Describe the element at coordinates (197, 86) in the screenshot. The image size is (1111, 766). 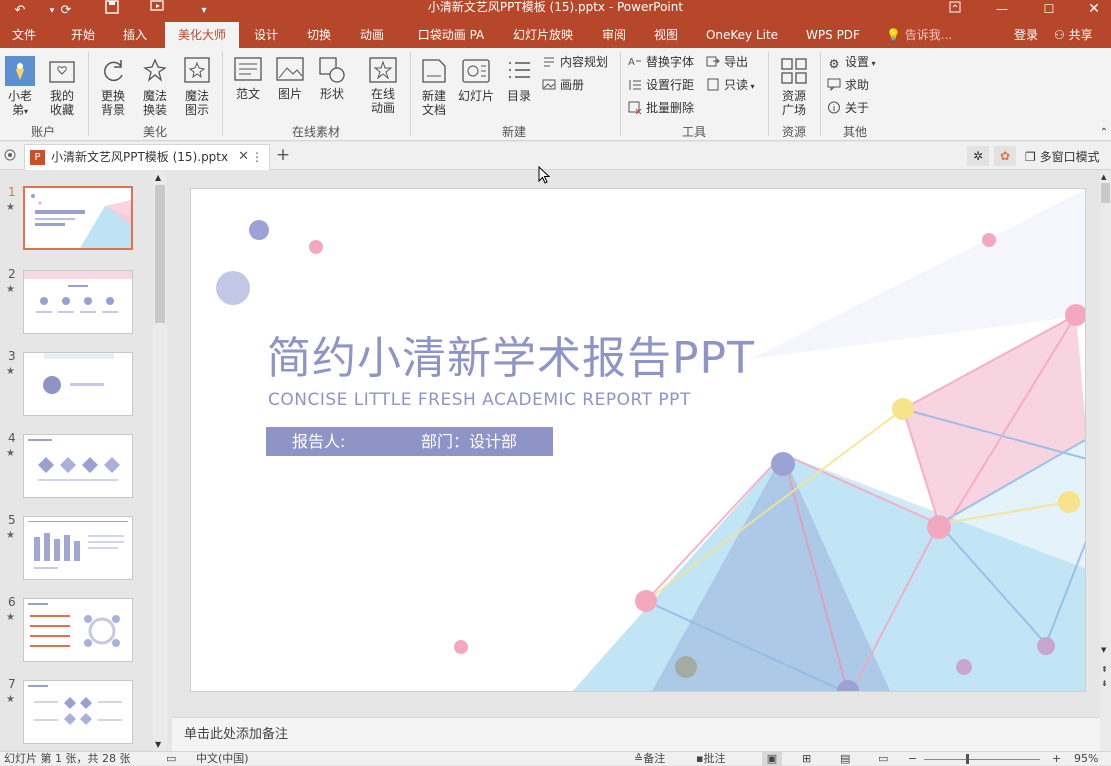
I see `magic-diagram-button: 魔法 图示` at that location.